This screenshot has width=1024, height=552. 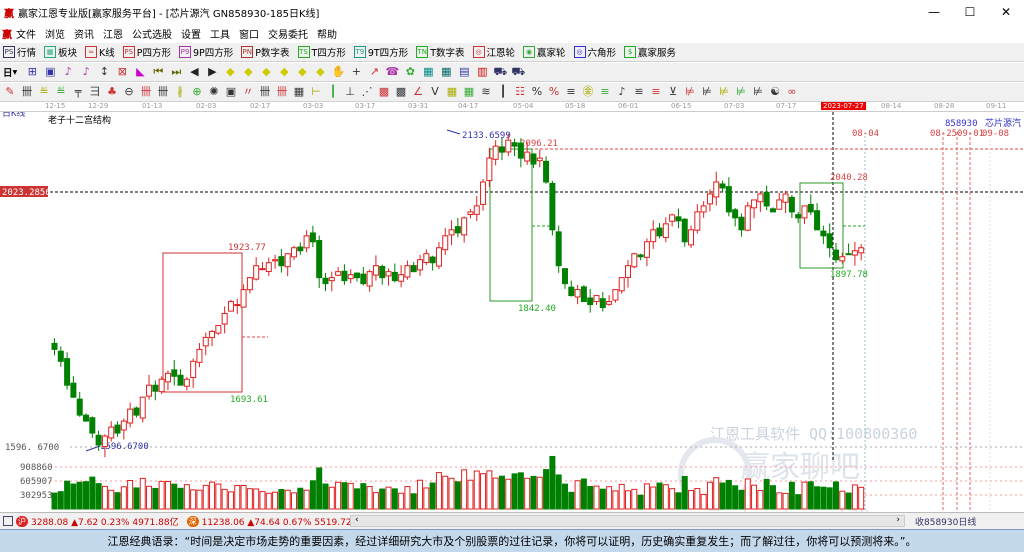 What do you see at coordinates (418, 92) in the screenshot?
I see `draw-tool-24-icon: ∠` at bounding box center [418, 92].